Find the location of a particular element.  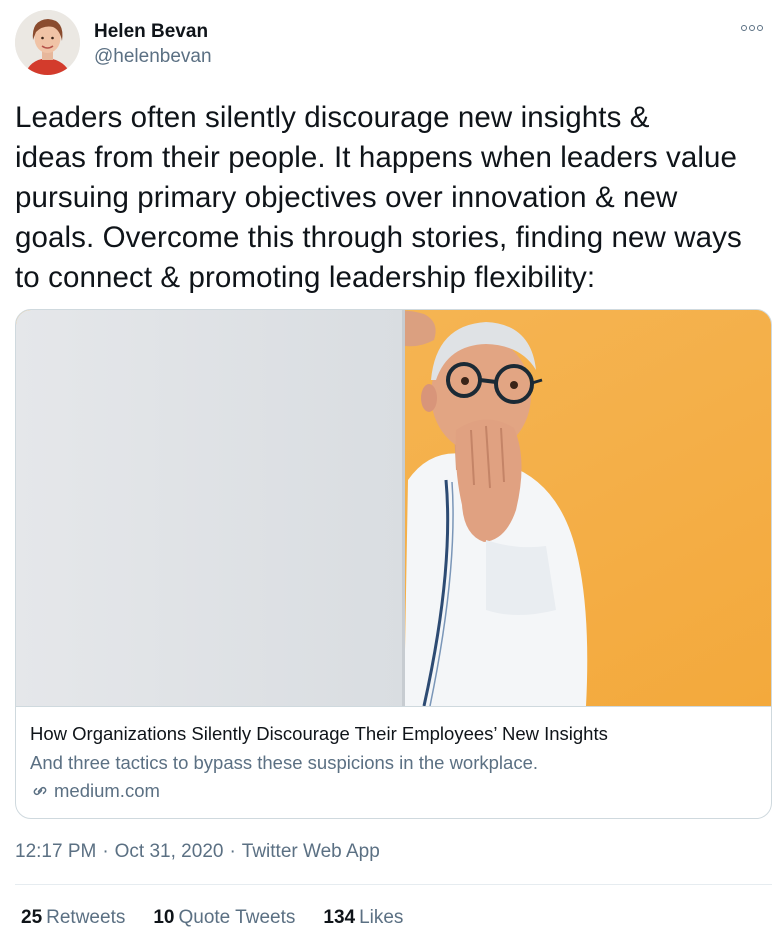

retweets-stat: 25 Retweets is located at coordinates (73, 918).